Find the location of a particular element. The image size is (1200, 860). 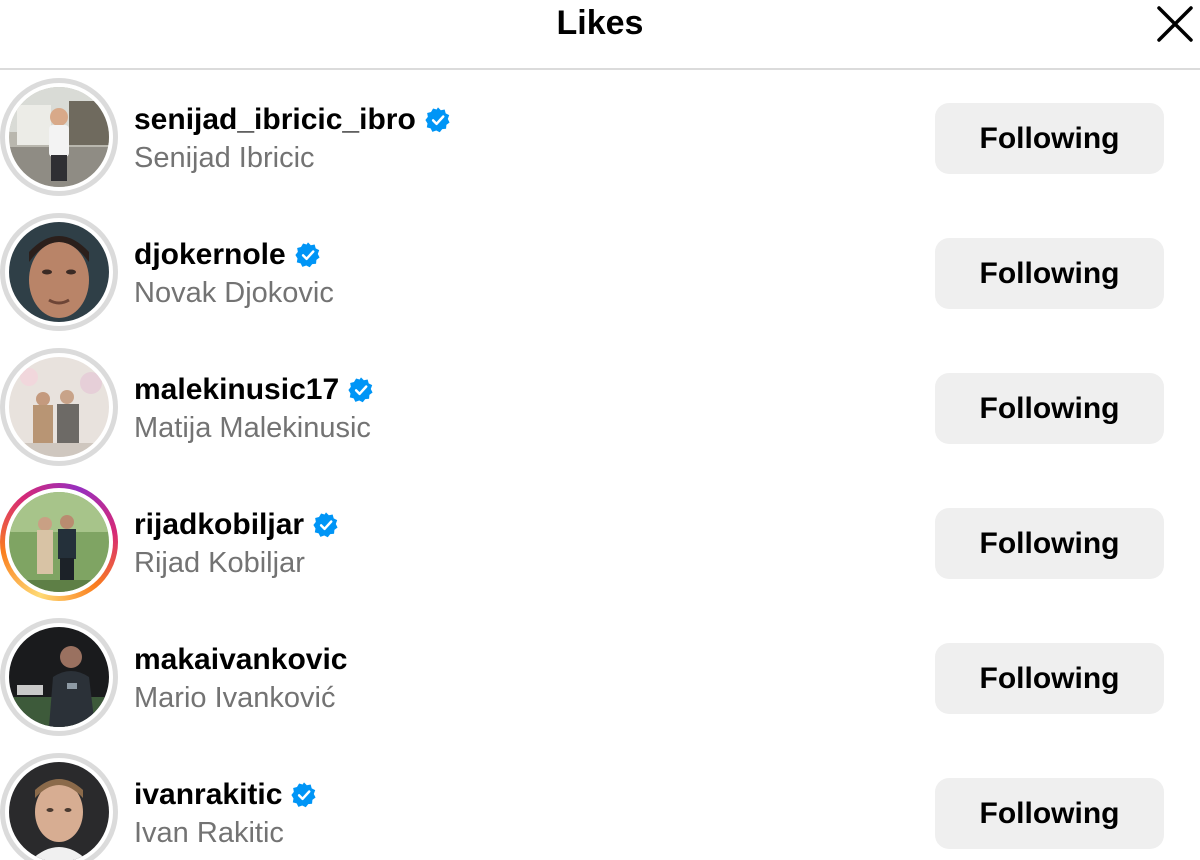

story-ring is located at coordinates (59, 542).